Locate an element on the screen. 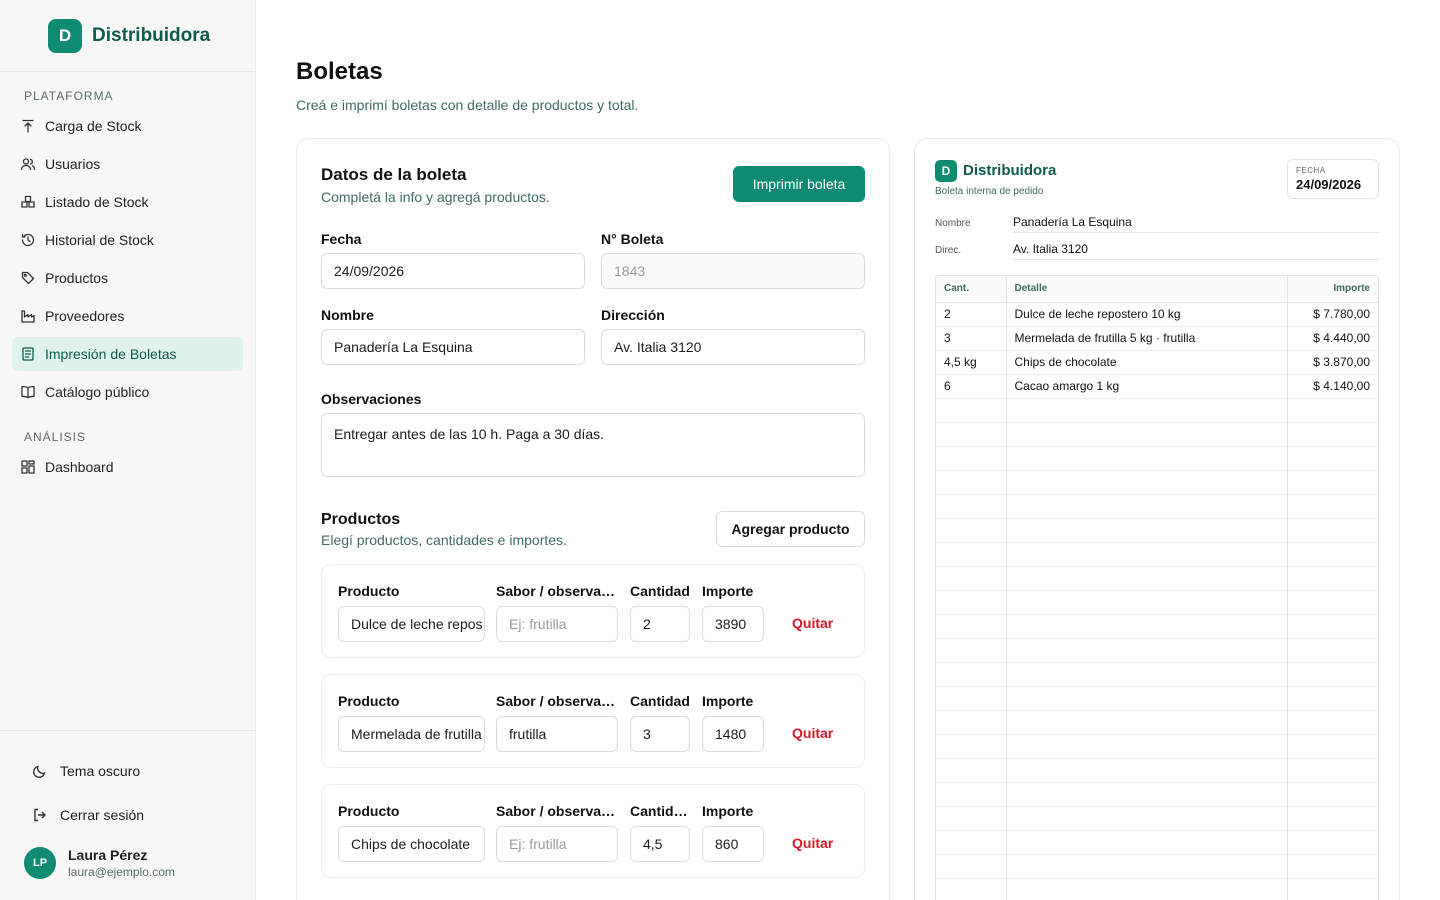 This screenshot has height=900, width=1440. sidebar-item-label: Productos is located at coordinates (77, 278).